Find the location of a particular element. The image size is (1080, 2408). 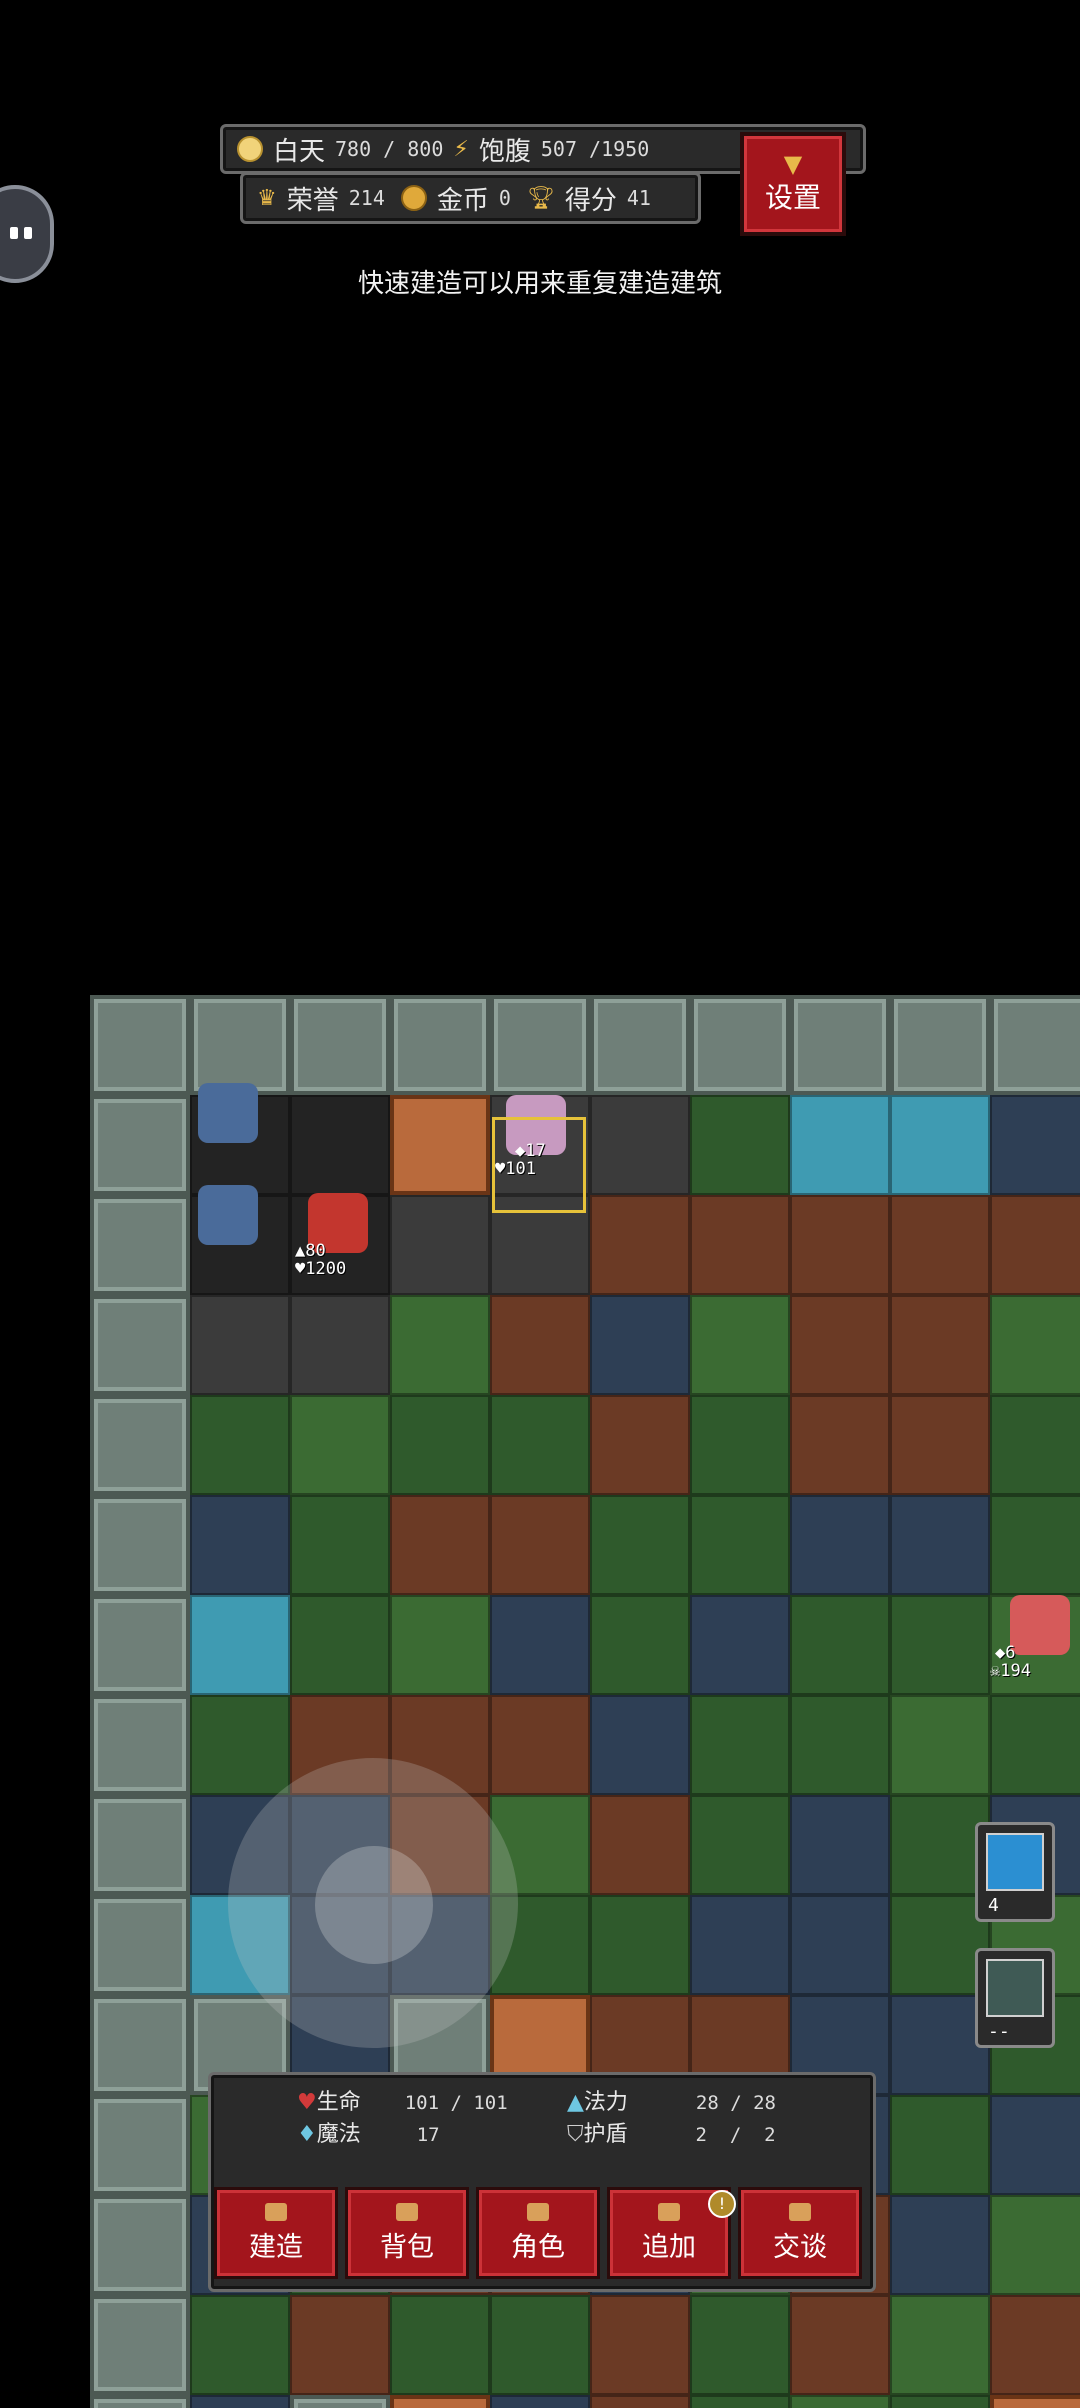

player-selection-frame is located at coordinates (539, 1165).